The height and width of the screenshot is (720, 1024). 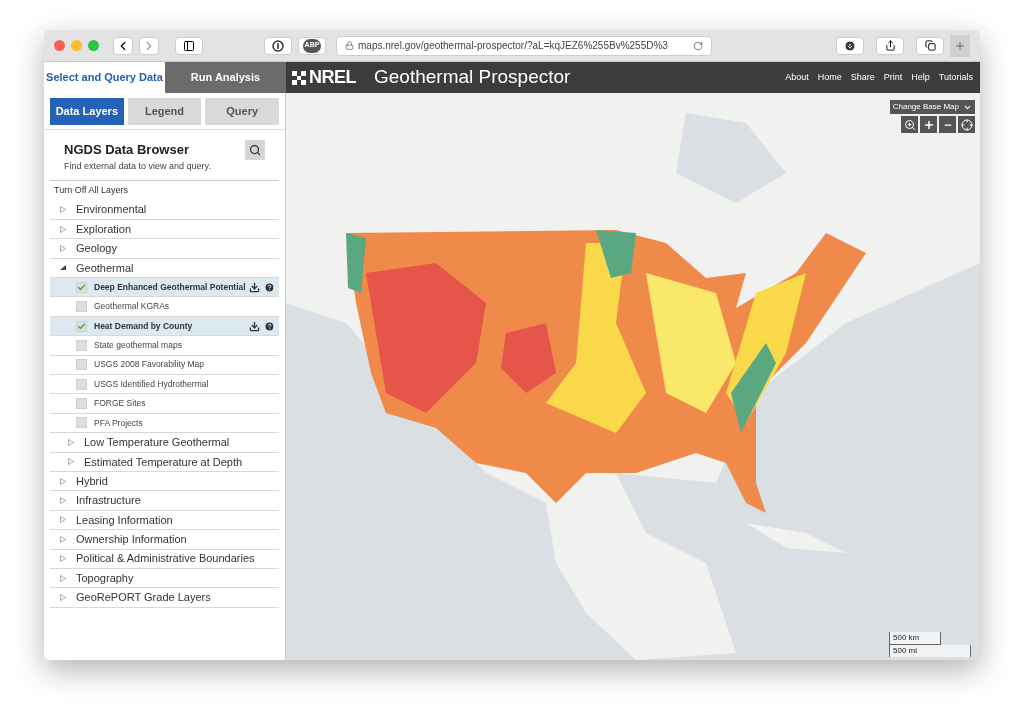 What do you see at coordinates (225, 77) in the screenshot?
I see `panel-tab: Run Analysis` at bounding box center [225, 77].